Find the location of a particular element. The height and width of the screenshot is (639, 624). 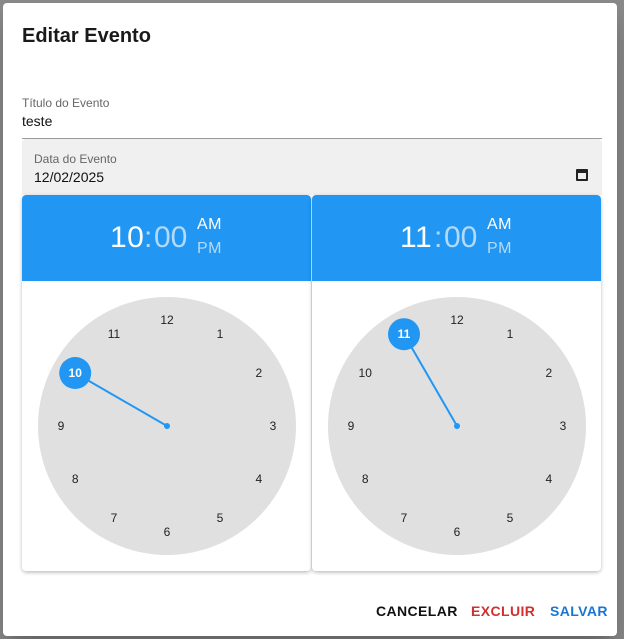

end-clock-hour-7: 7 is located at coordinates (404, 518).